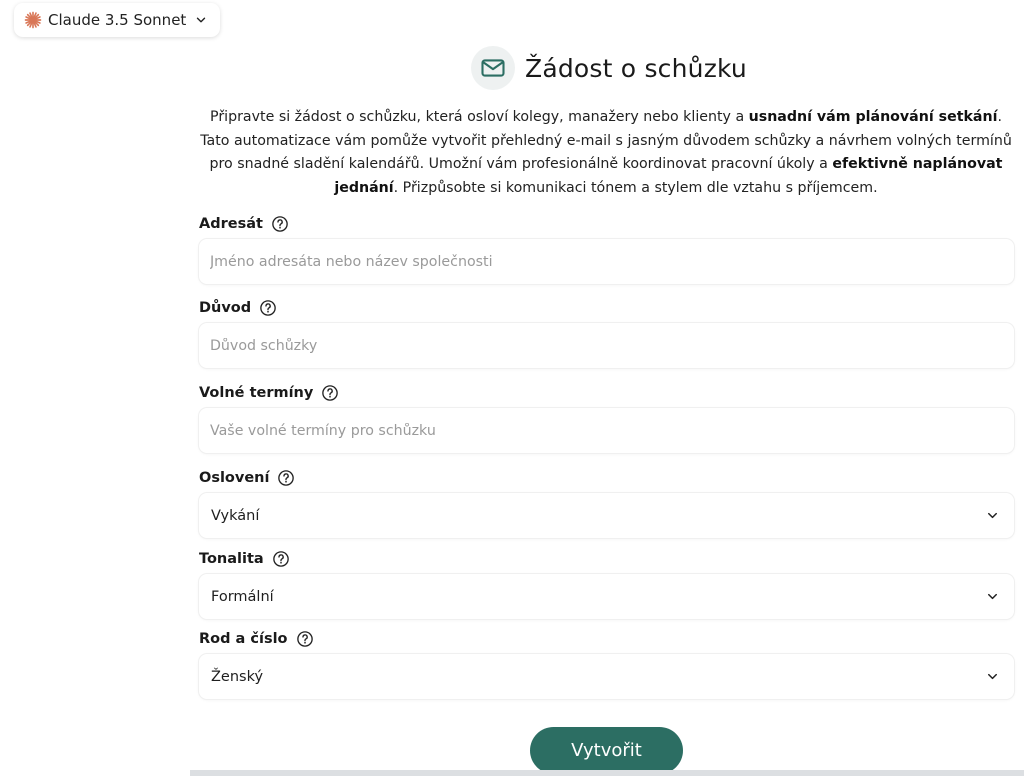 This screenshot has height=776, width=1024. I want to click on field-rod: Rod a číslo Ženský, so click(606, 663).